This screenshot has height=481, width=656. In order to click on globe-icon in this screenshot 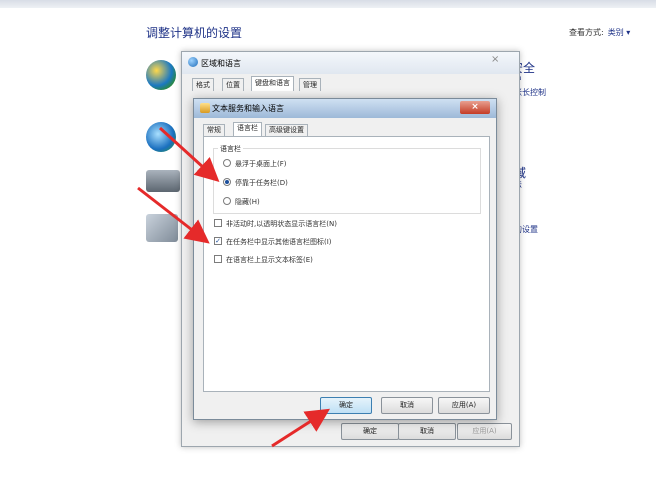, I will do `click(193, 62)`.